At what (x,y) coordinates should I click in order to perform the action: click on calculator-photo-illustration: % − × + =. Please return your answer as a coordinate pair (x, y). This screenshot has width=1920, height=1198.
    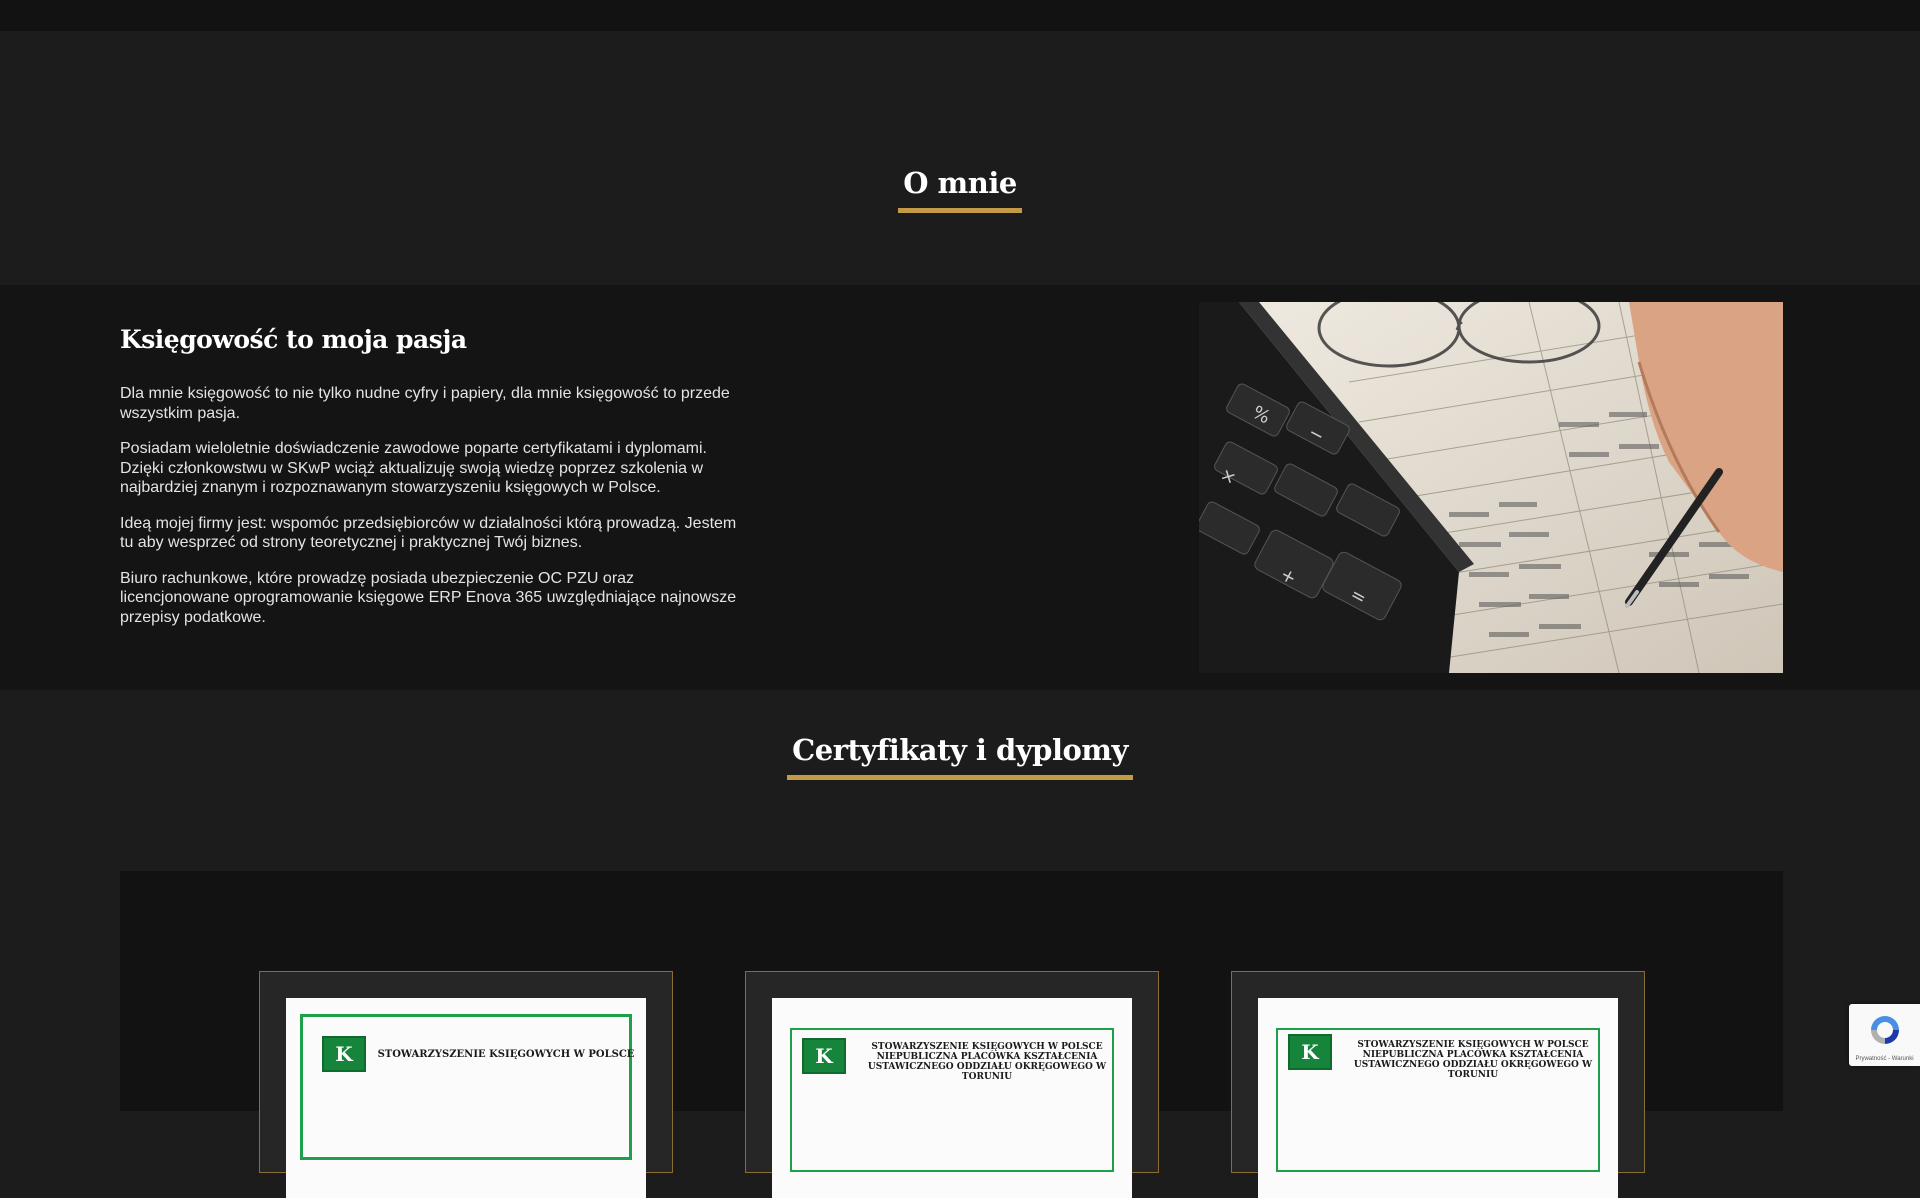
    Looking at the image, I should click on (1491, 487).